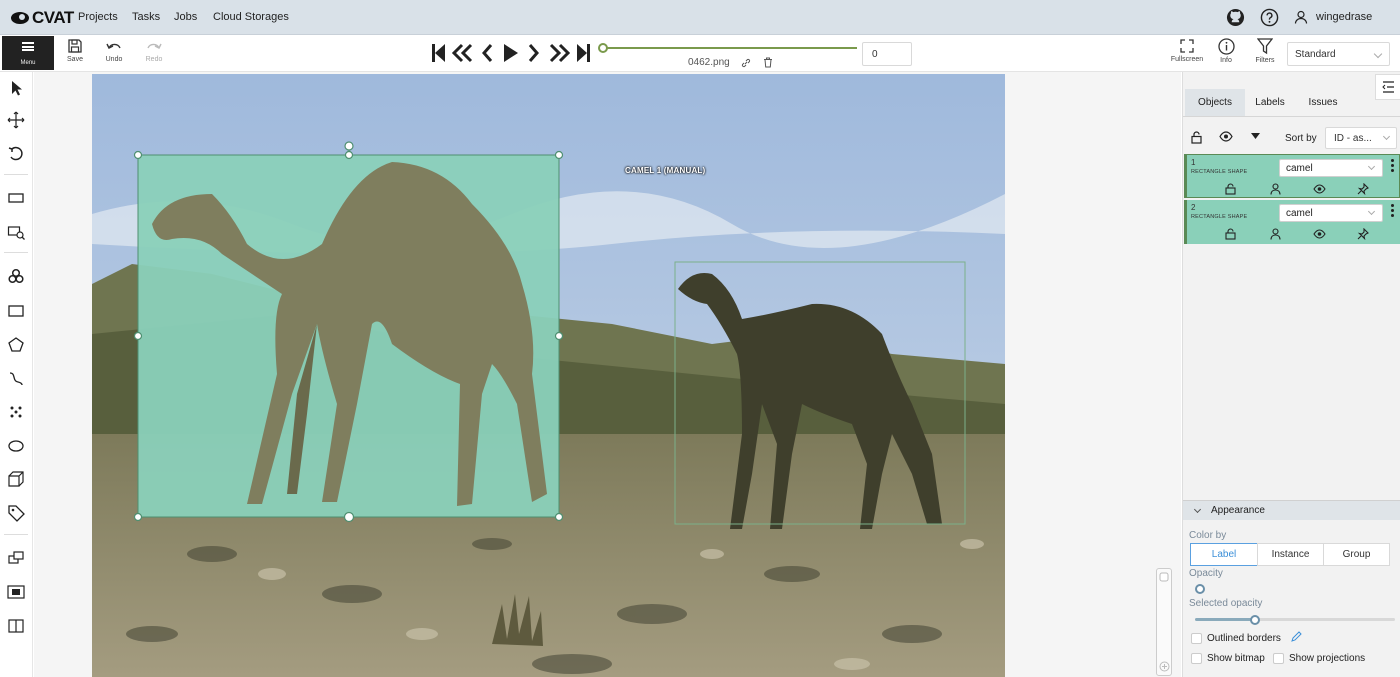 The width and height of the screenshot is (1400, 677). I want to click on redo-label: Redo, so click(154, 59).